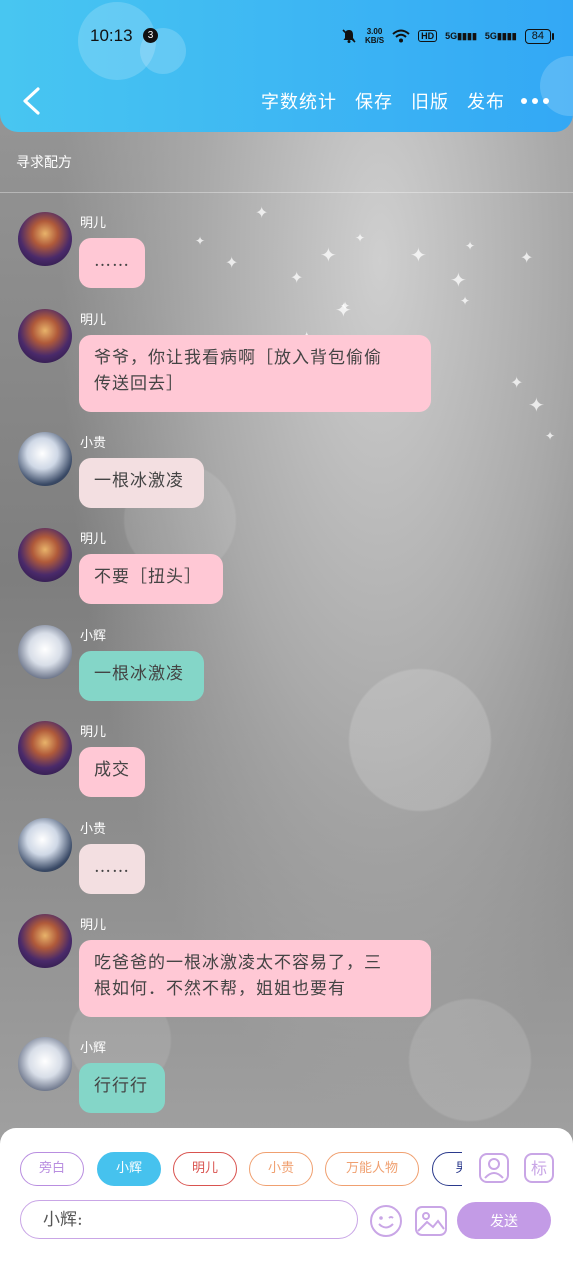  What do you see at coordinates (461, 35) in the screenshot?
I see `signal-5g-icon-1: 5G▮▮▮▮` at bounding box center [461, 35].